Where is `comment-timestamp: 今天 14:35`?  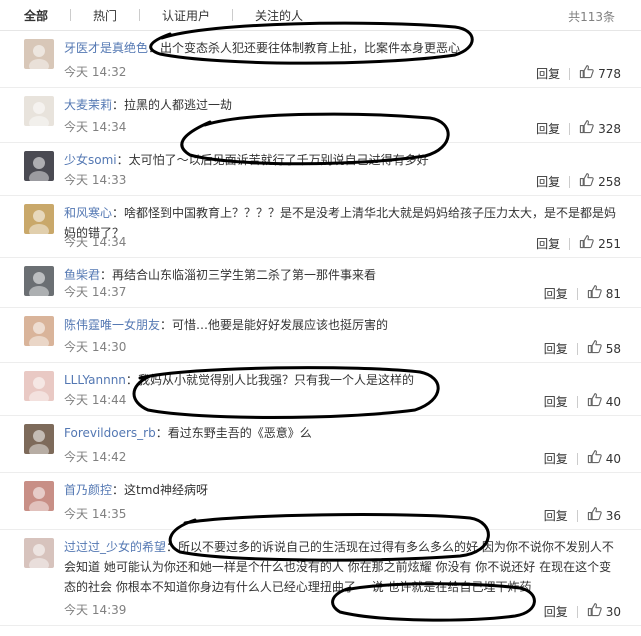
comment-timestamp: 今天 14:35 is located at coordinates (95, 514).